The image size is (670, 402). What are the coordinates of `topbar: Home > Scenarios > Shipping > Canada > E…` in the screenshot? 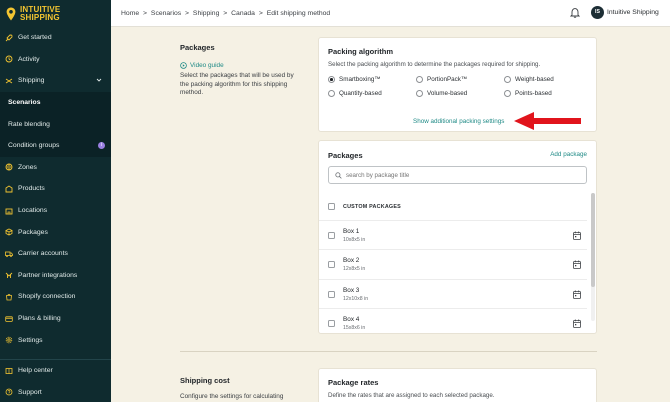 It's located at (390, 13).